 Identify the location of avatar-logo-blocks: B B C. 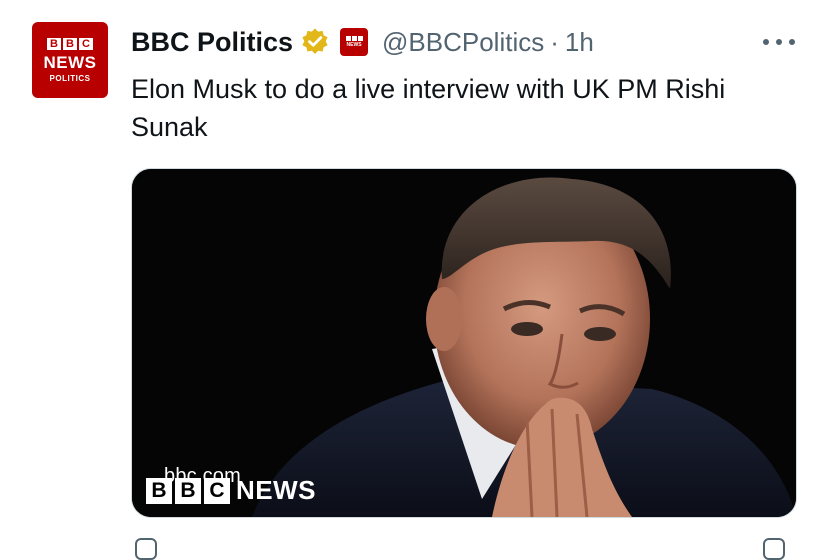
(70, 44).